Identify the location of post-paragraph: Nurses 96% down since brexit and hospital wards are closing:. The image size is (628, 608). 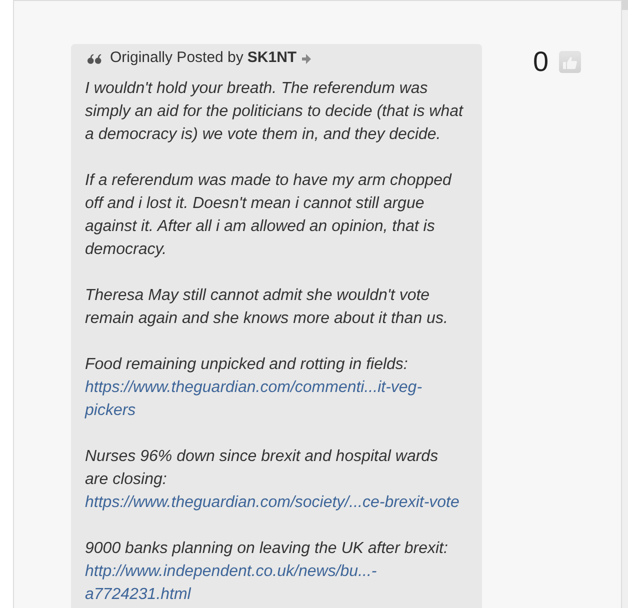
(262, 468).